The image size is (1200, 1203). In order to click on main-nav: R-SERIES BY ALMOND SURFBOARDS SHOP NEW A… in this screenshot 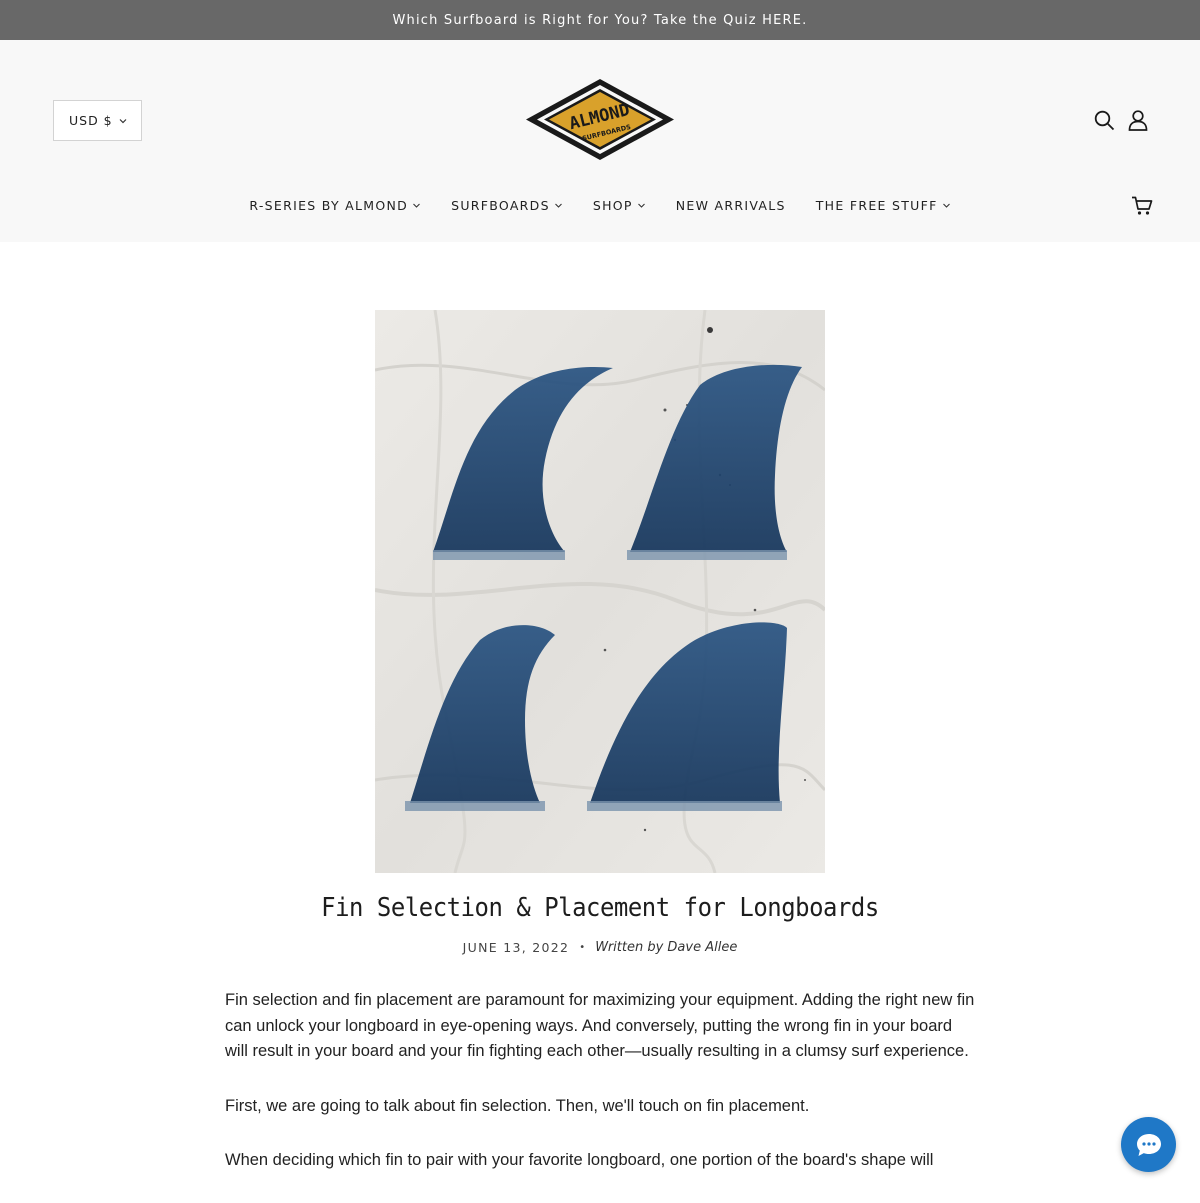, I will do `click(600, 205)`.